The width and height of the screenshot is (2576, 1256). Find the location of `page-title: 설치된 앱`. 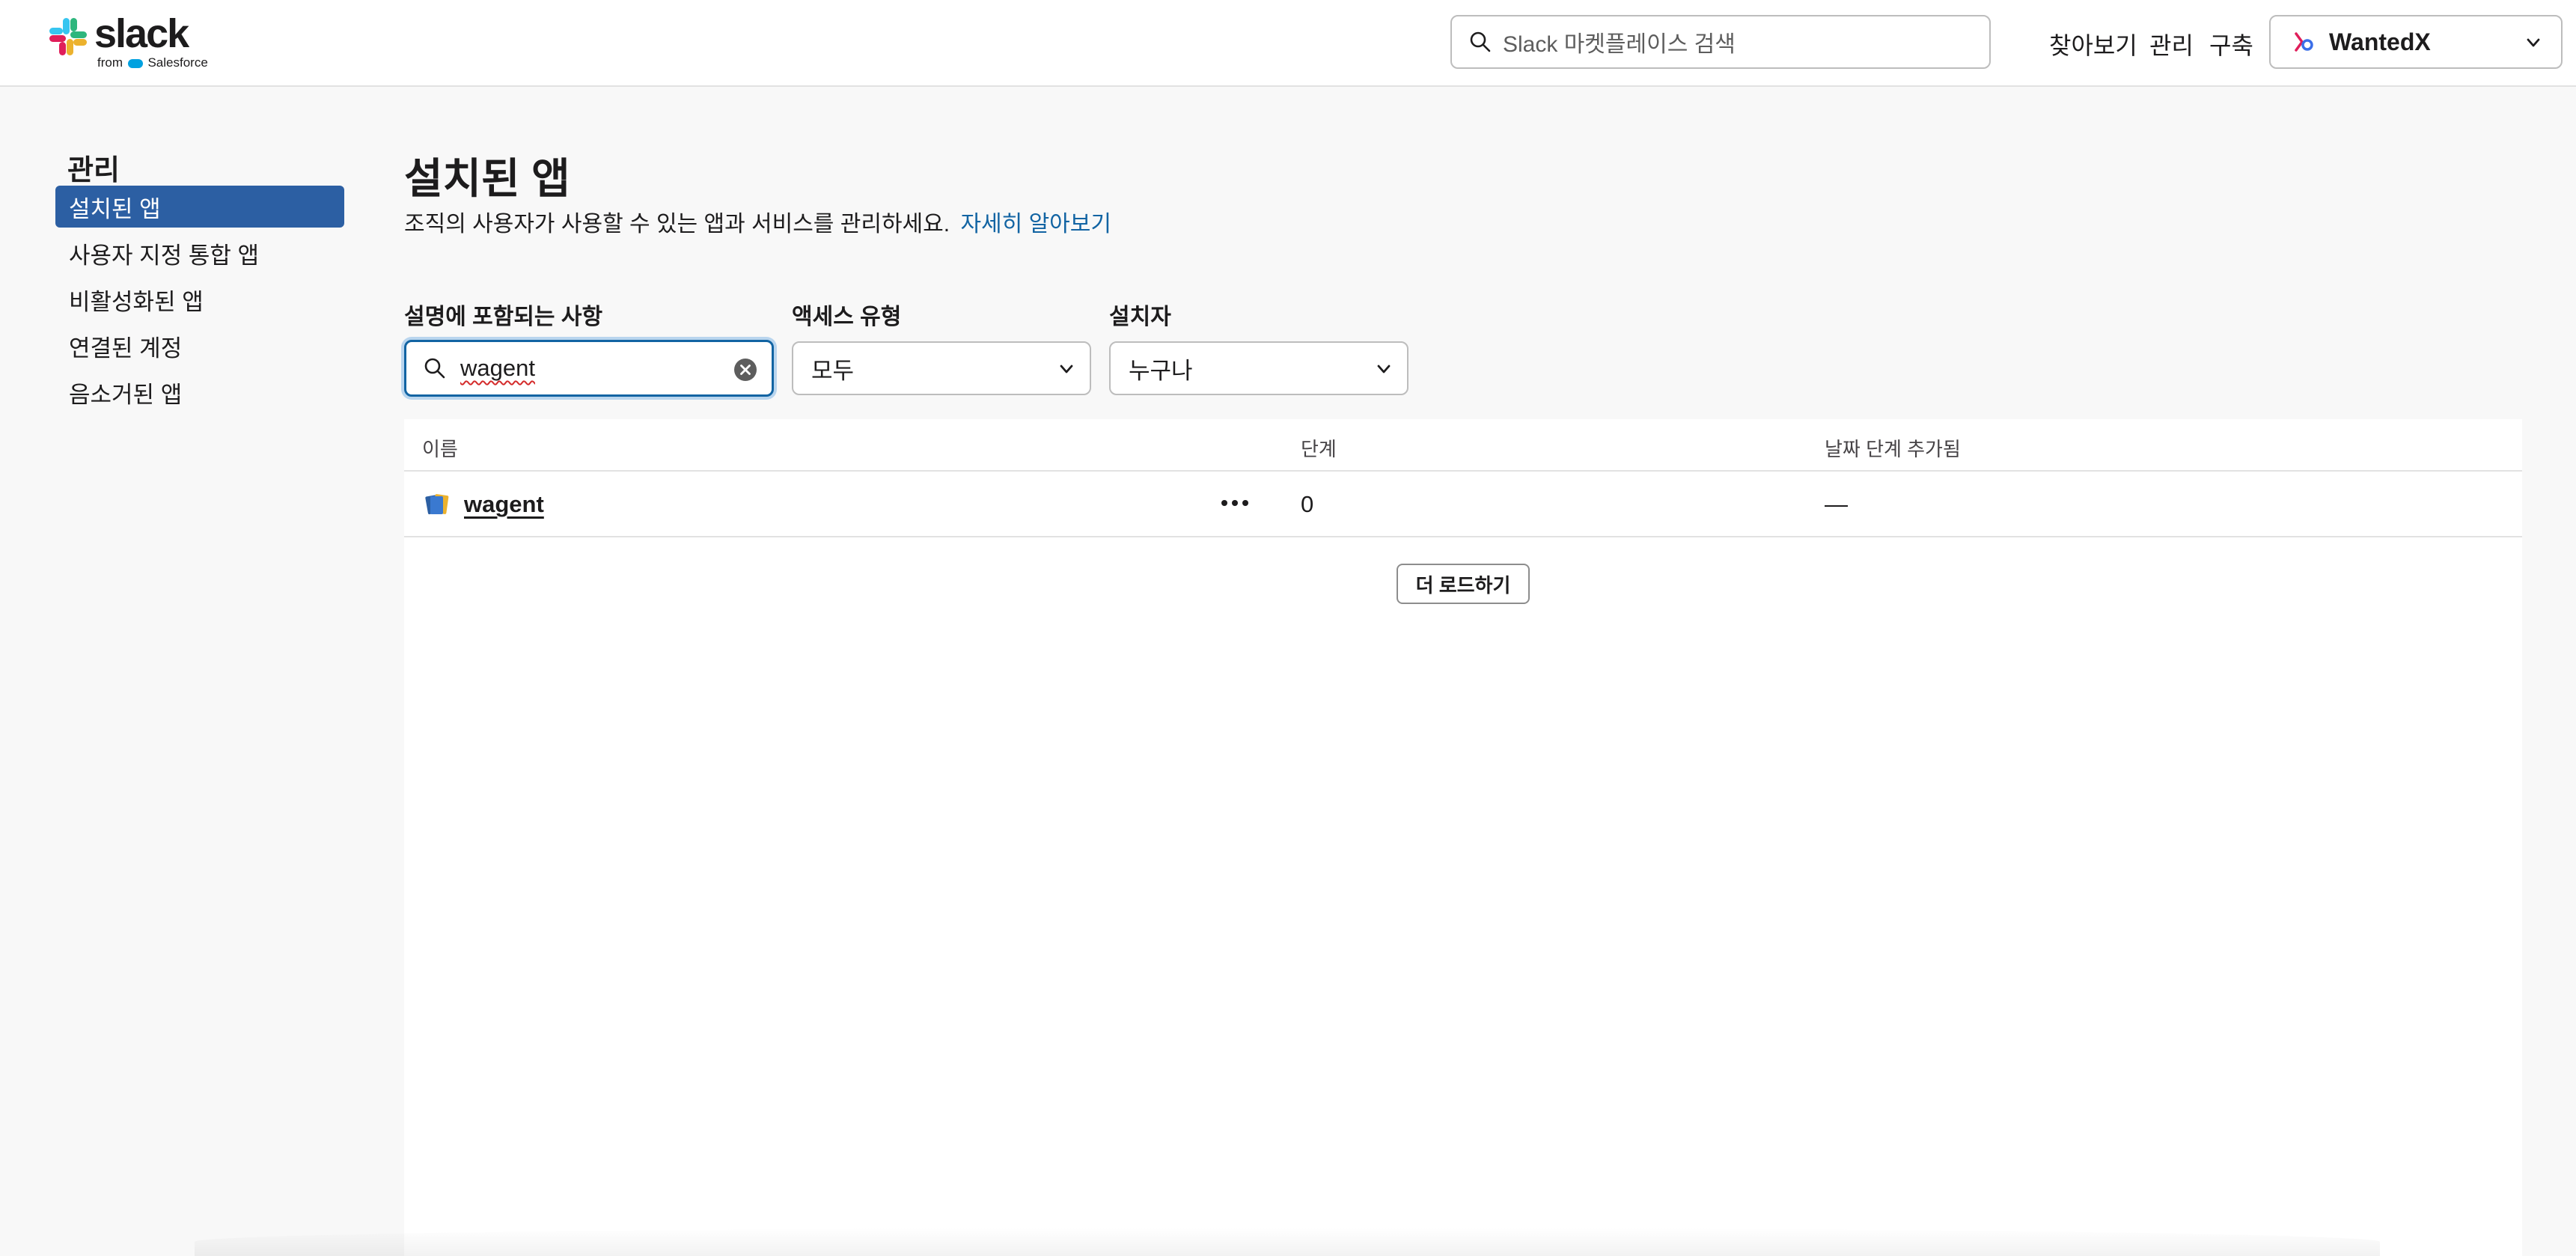

page-title: 설치된 앱 is located at coordinates (487, 178).